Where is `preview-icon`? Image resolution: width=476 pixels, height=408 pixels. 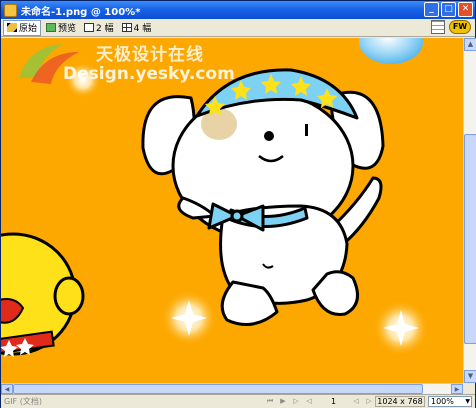
preview-icon is located at coordinates (51, 27).